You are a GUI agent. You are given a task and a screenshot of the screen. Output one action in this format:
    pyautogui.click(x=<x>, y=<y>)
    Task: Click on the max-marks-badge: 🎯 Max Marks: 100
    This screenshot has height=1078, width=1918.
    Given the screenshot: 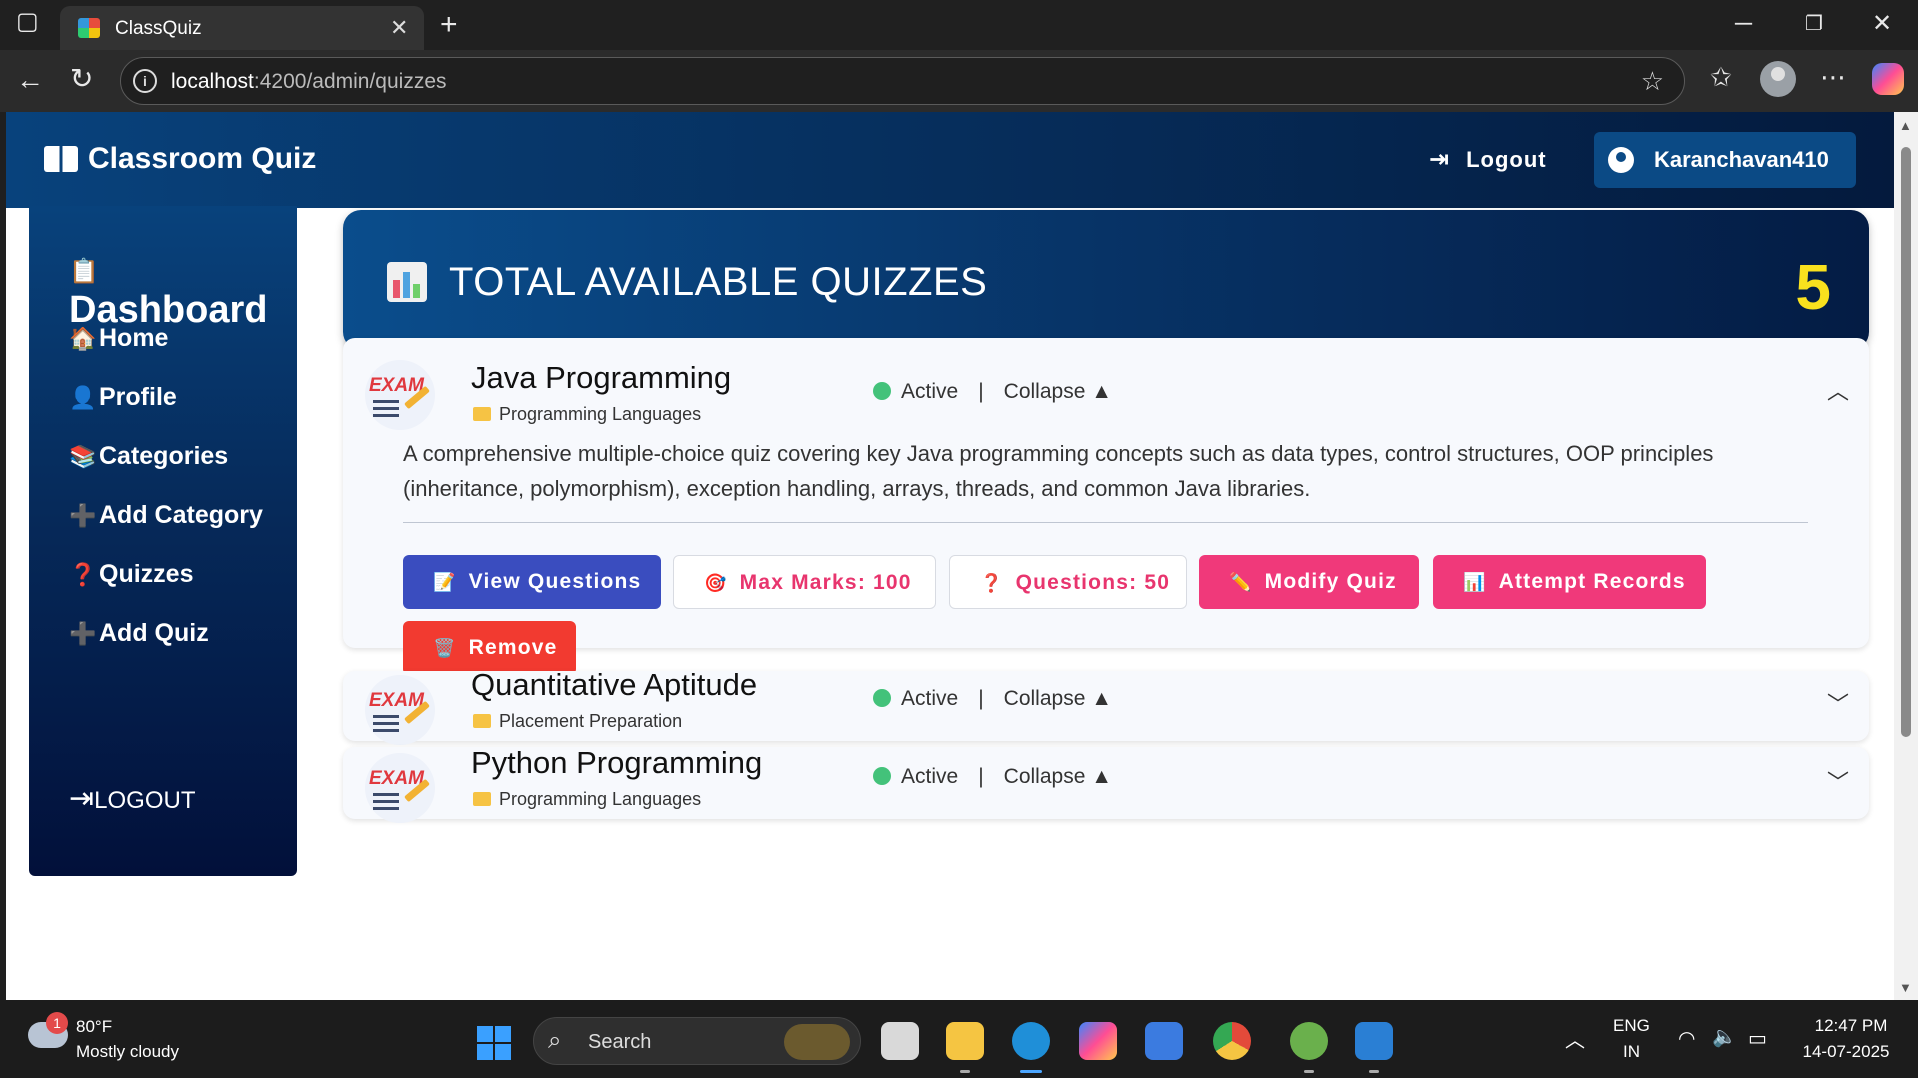 What is the action you would take?
    pyautogui.click(x=804, y=582)
    